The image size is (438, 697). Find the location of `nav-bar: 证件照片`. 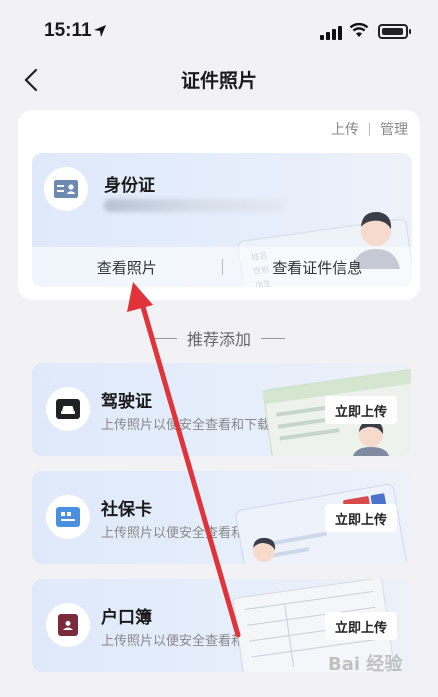

nav-bar: 证件照片 is located at coordinates (219, 80).